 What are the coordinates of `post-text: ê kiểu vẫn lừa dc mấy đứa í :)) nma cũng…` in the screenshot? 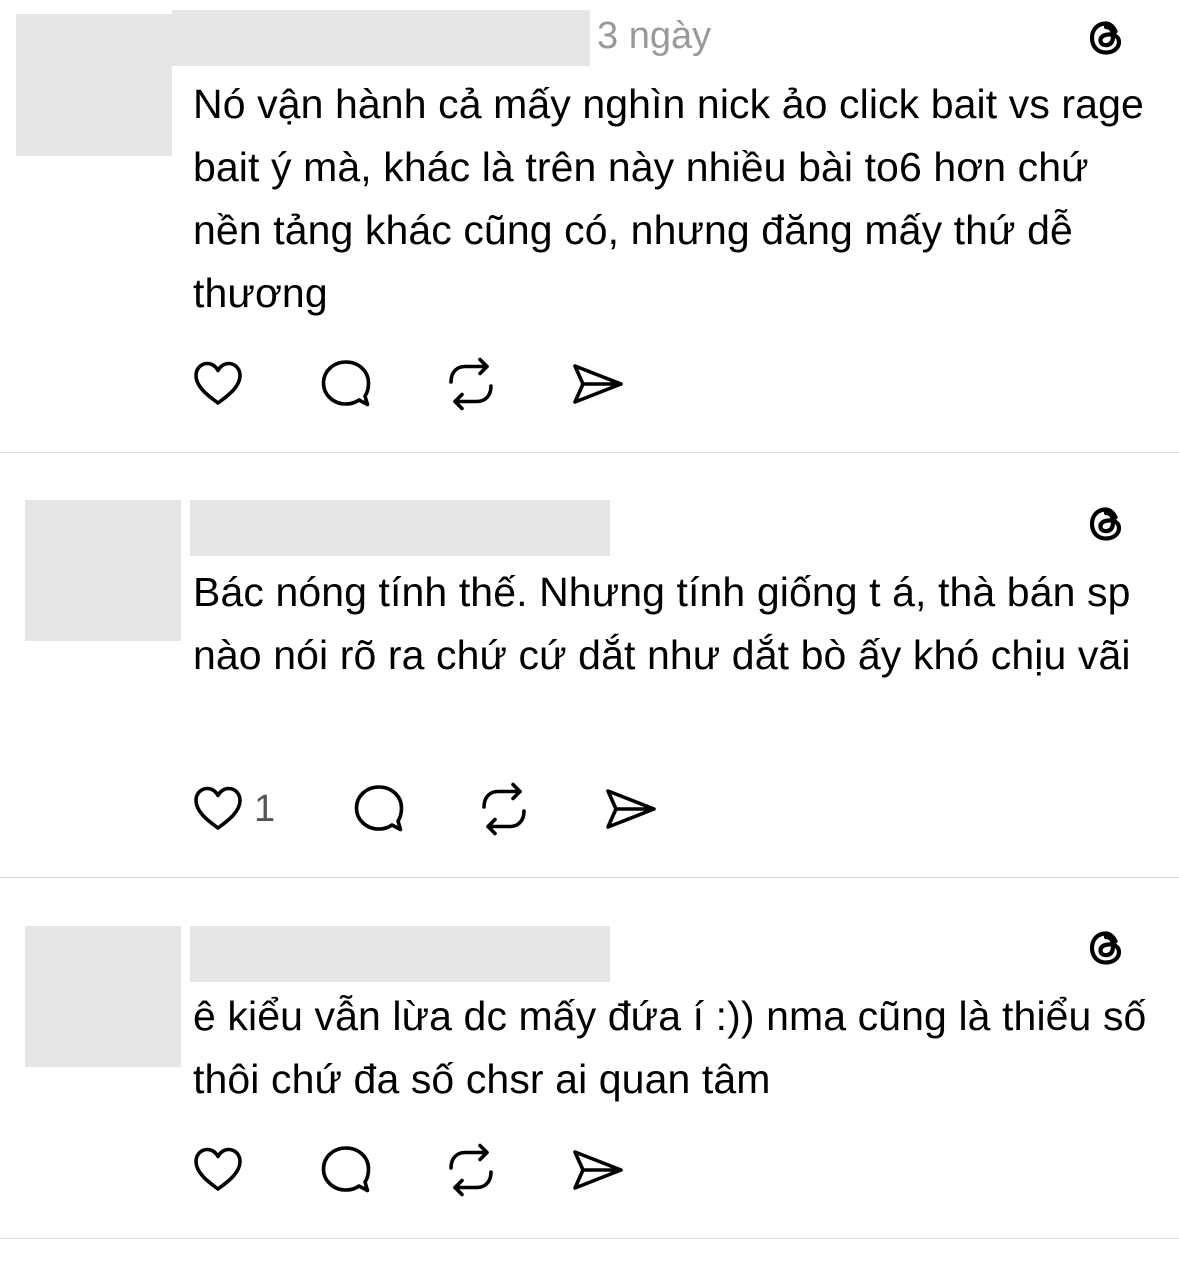 It's located at (670, 1047).